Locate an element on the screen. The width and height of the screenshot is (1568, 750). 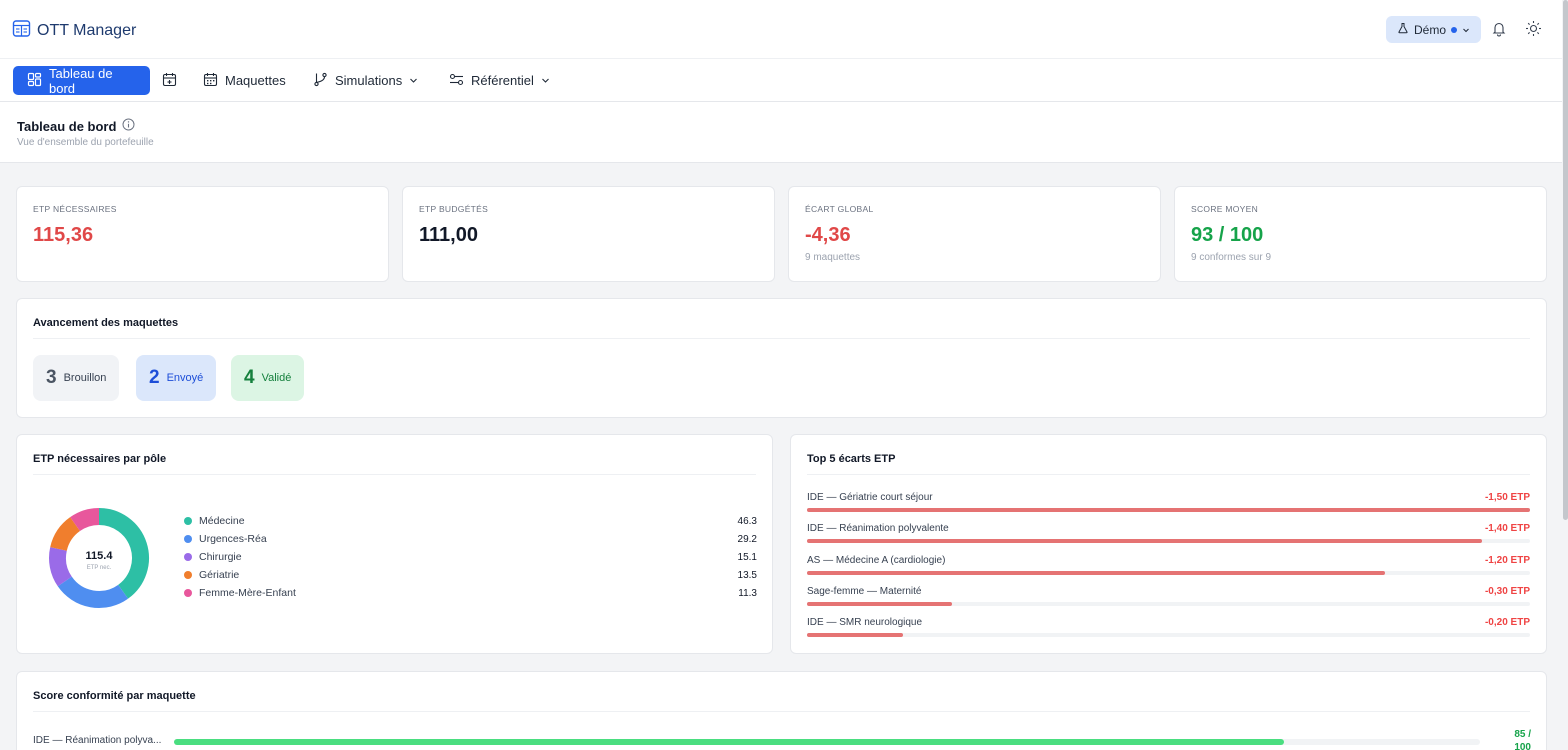
page-subtitle: Vue d'ensemble du portefeuille is located at coordinates (85, 142).